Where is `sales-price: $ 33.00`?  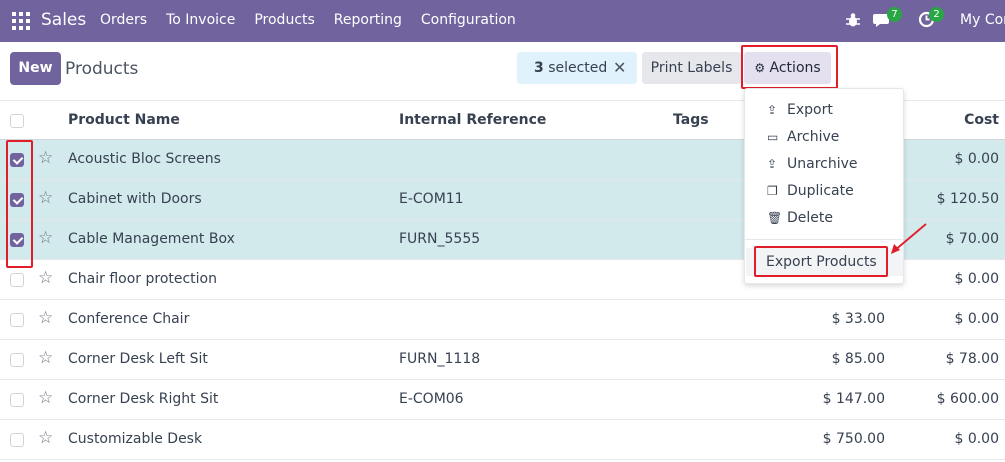
sales-price: $ 33.00 is located at coordinates (858, 319).